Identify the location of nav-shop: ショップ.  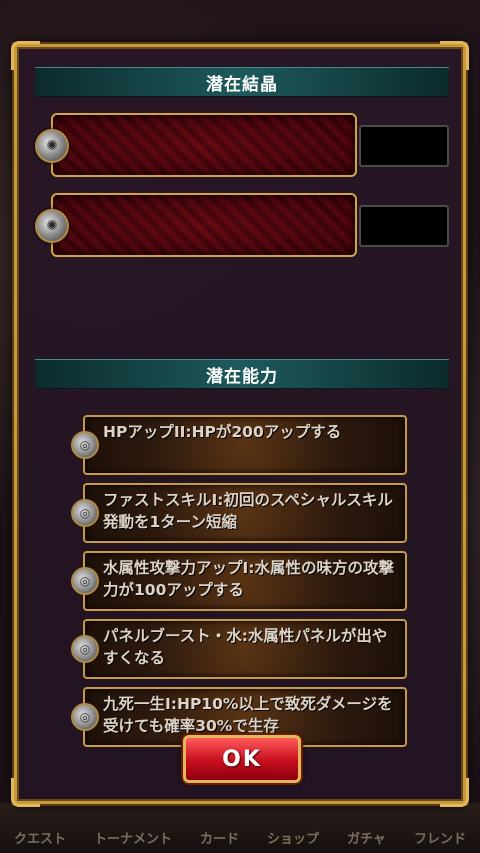
(293, 840).